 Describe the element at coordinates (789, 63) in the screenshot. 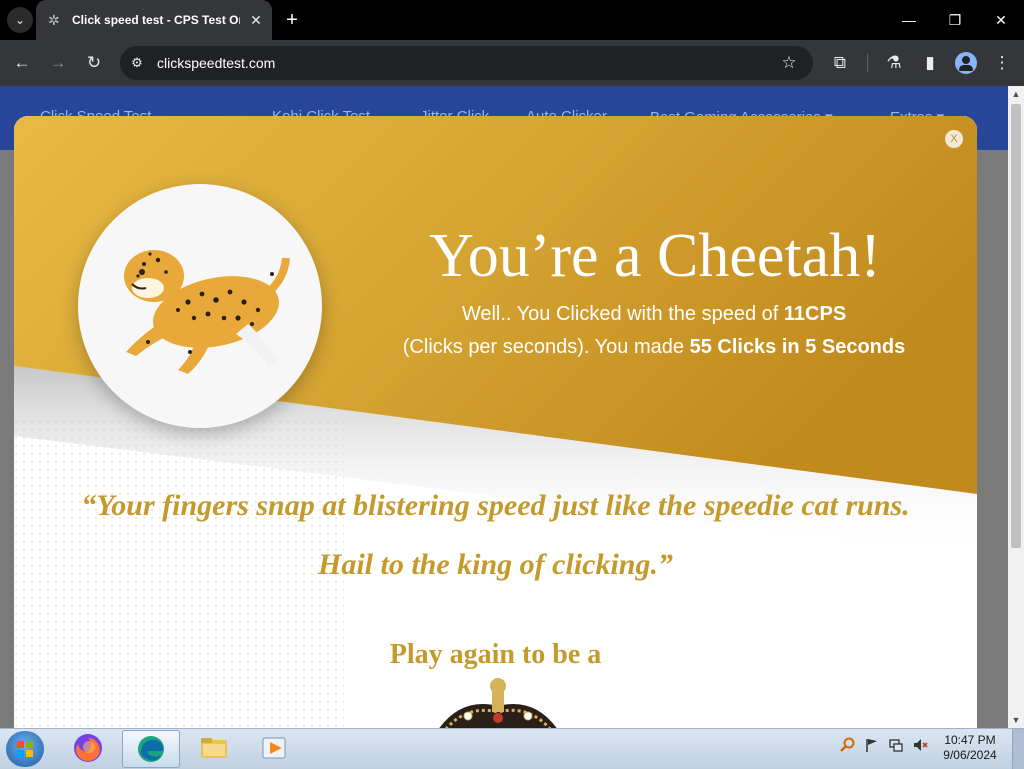

I see `bookmark-star-icon: ☆` at that location.